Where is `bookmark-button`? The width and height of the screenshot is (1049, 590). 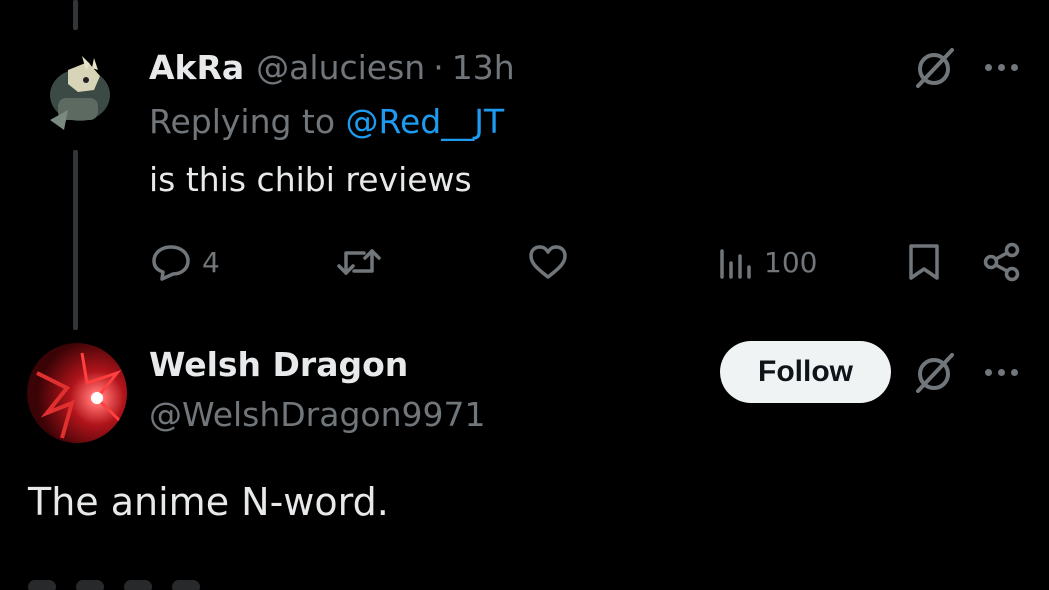
bookmark-button is located at coordinates (924, 262).